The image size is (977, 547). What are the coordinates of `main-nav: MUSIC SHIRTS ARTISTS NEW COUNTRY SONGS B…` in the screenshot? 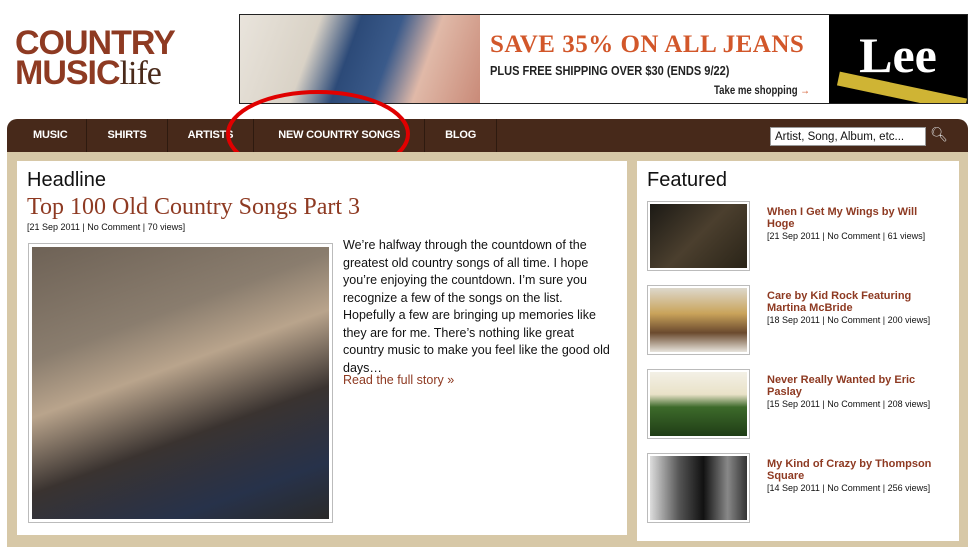 It's located at (487, 135).